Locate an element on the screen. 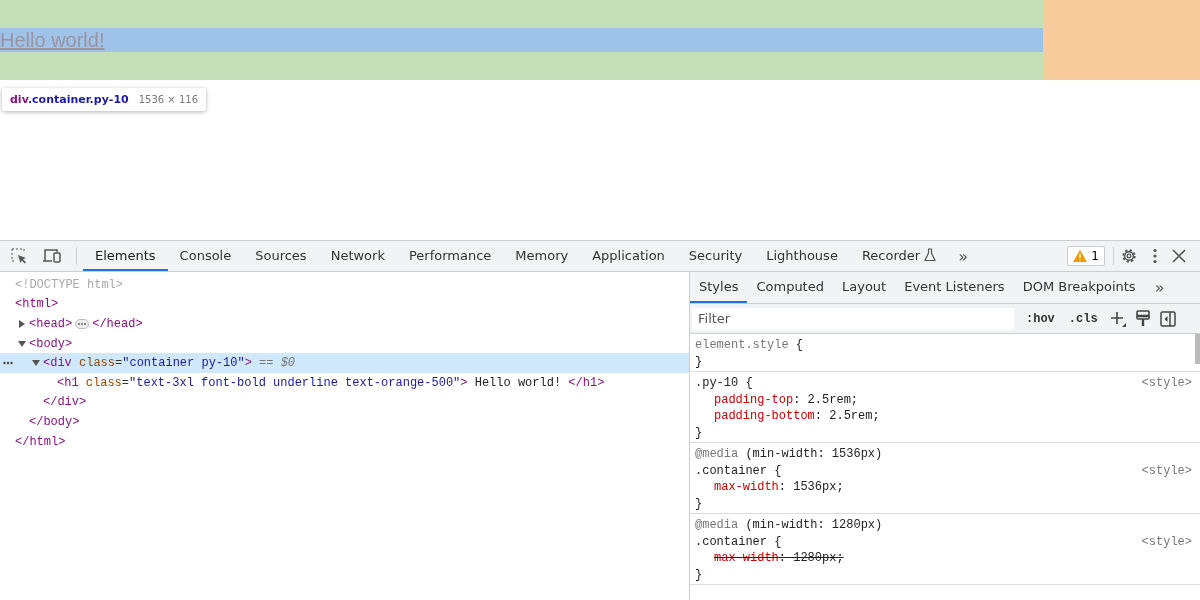  warning-icon is located at coordinates (1080, 256).